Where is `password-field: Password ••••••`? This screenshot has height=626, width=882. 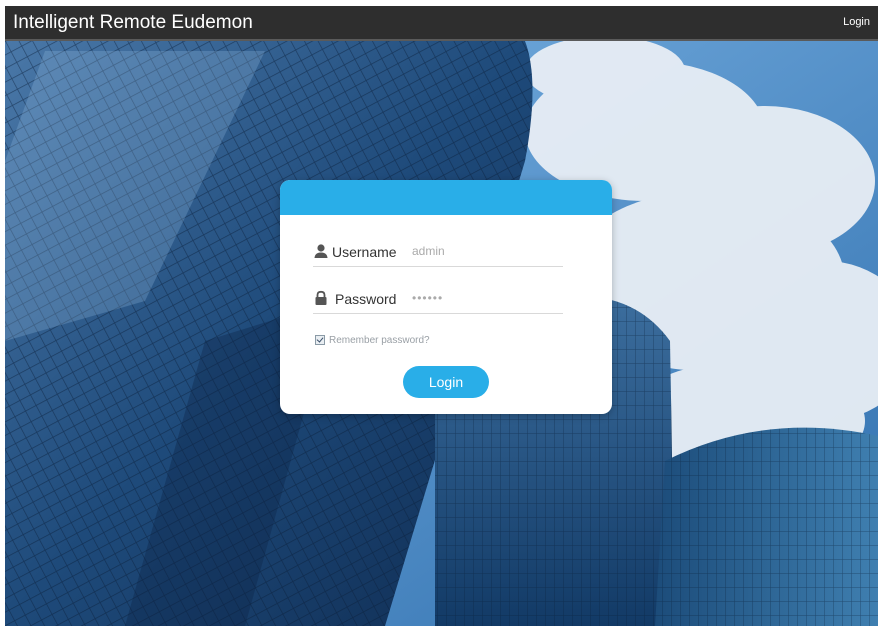 password-field: Password •••••• is located at coordinates (438, 300).